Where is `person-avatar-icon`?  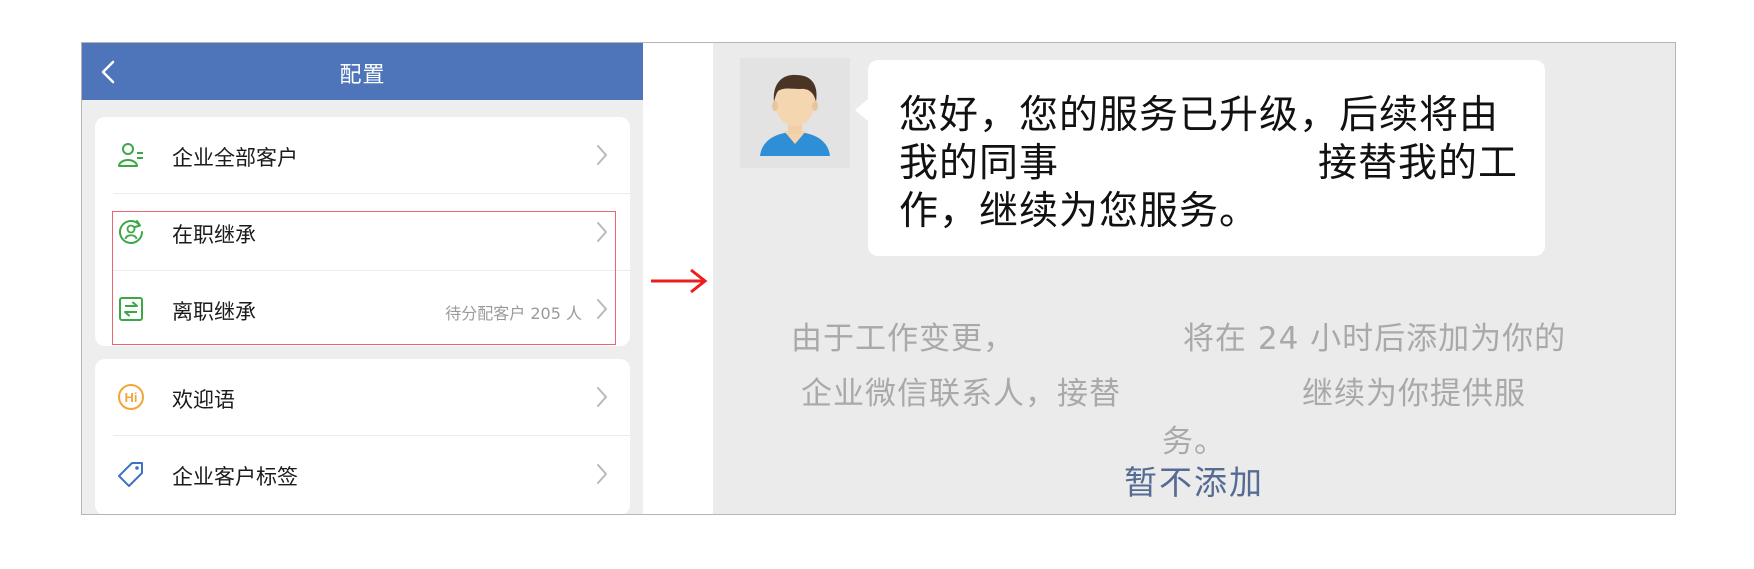
person-avatar-icon is located at coordinates (795, 115).